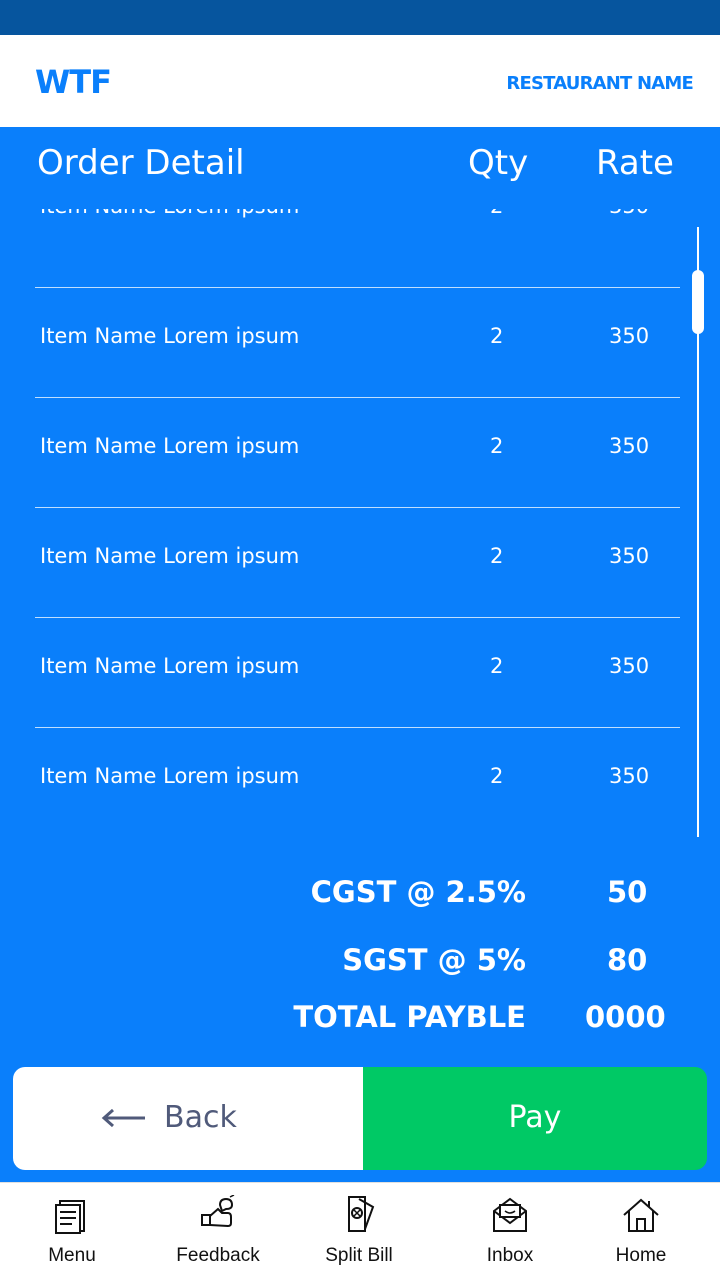 This screenshot has height=1281, width=720. Describe the element at coordinates (635, 163) in the screenshot. I see `column-header-rate: Rate` at that location.